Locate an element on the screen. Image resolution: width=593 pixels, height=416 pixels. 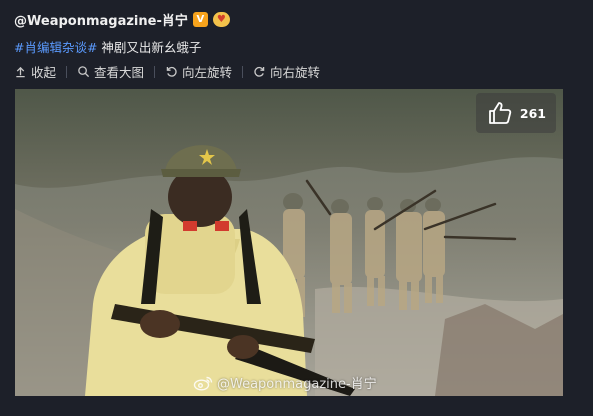
view-large-label: 查看大图 is located at coordinates (119, 72).